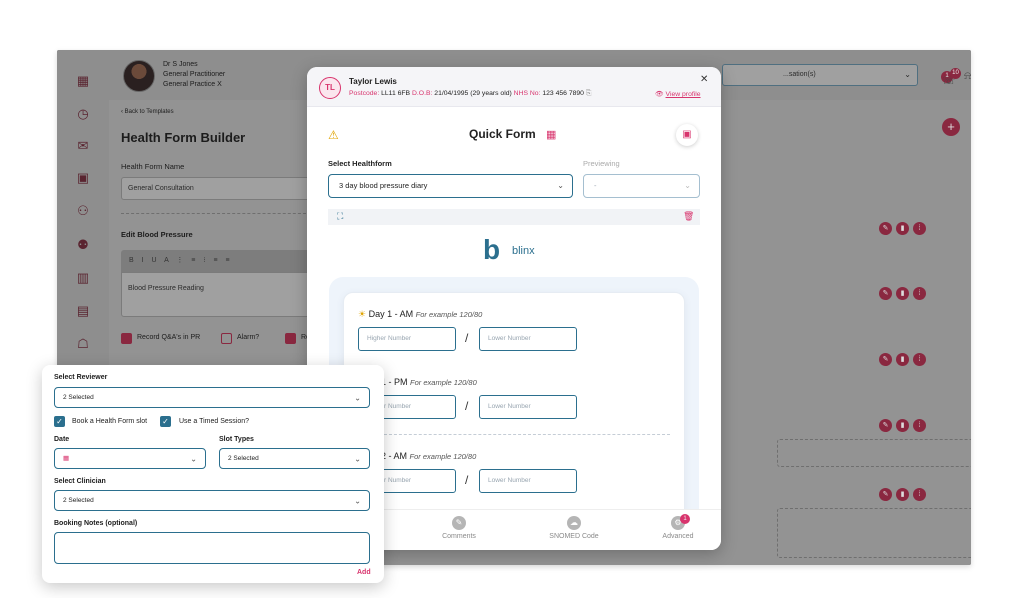 This screenshot has width=1024, height=598. Describe the element at coordinates (294, 458) in the screenshot. I see `slot-types-select: 2 Selected ⌄` at that location.